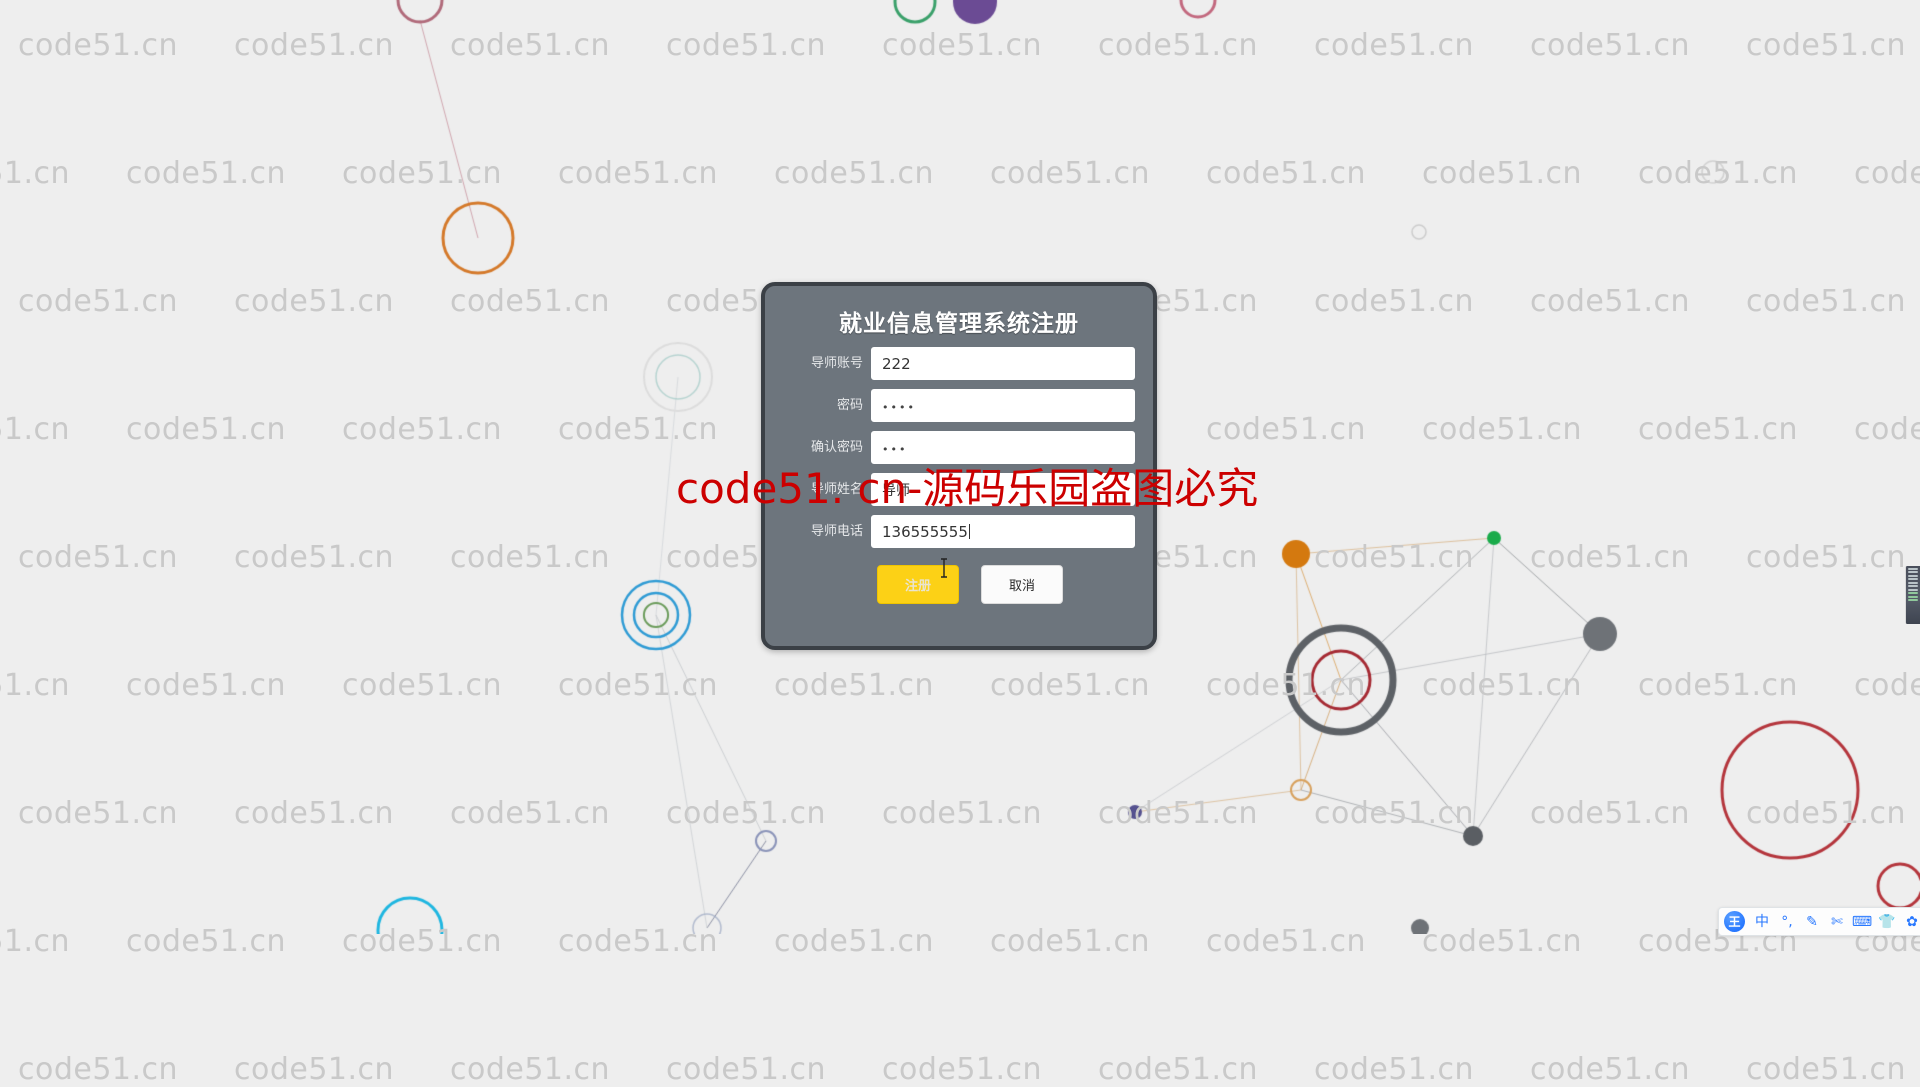 The height and width of the screenshot is (1087, 1920). I want to click on input-account-value: 222, so click(896, 363).